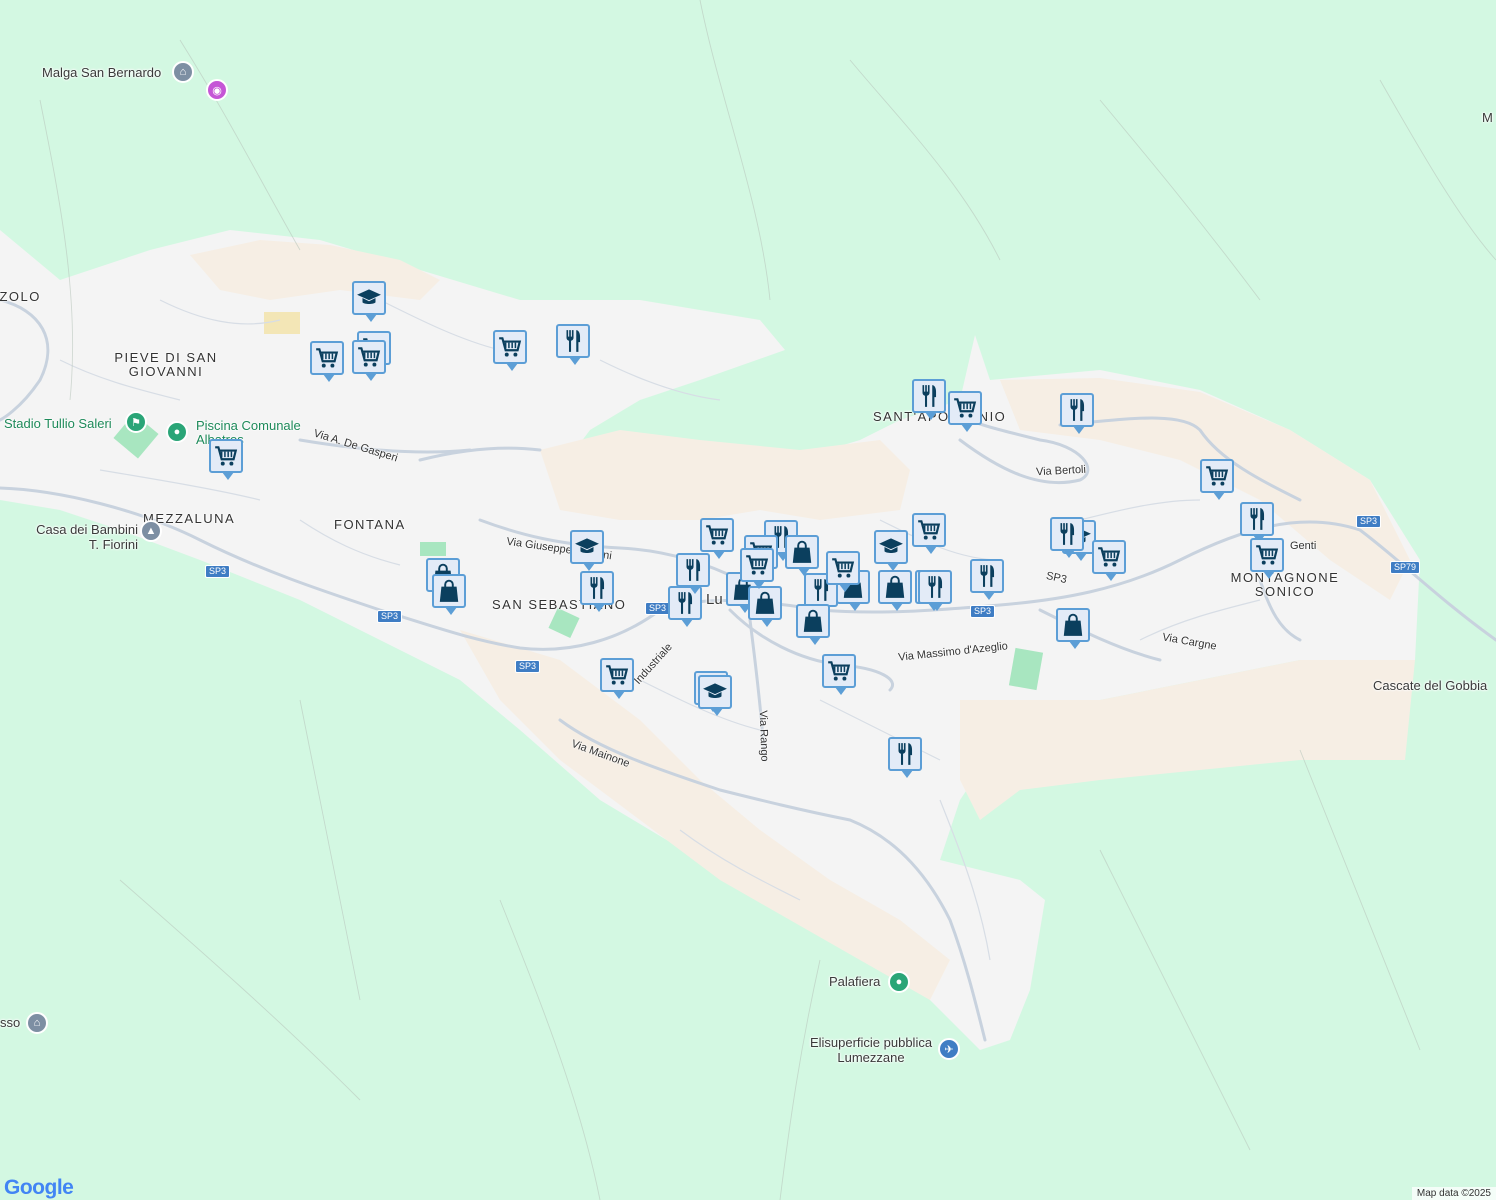 This screenshot has width=1496, height=1200. What do you see at coordinates (1453, 1193) in the screenshot?
I see `map-data-attribution: Map data ©2025` at bounding box center [1453, 1193].